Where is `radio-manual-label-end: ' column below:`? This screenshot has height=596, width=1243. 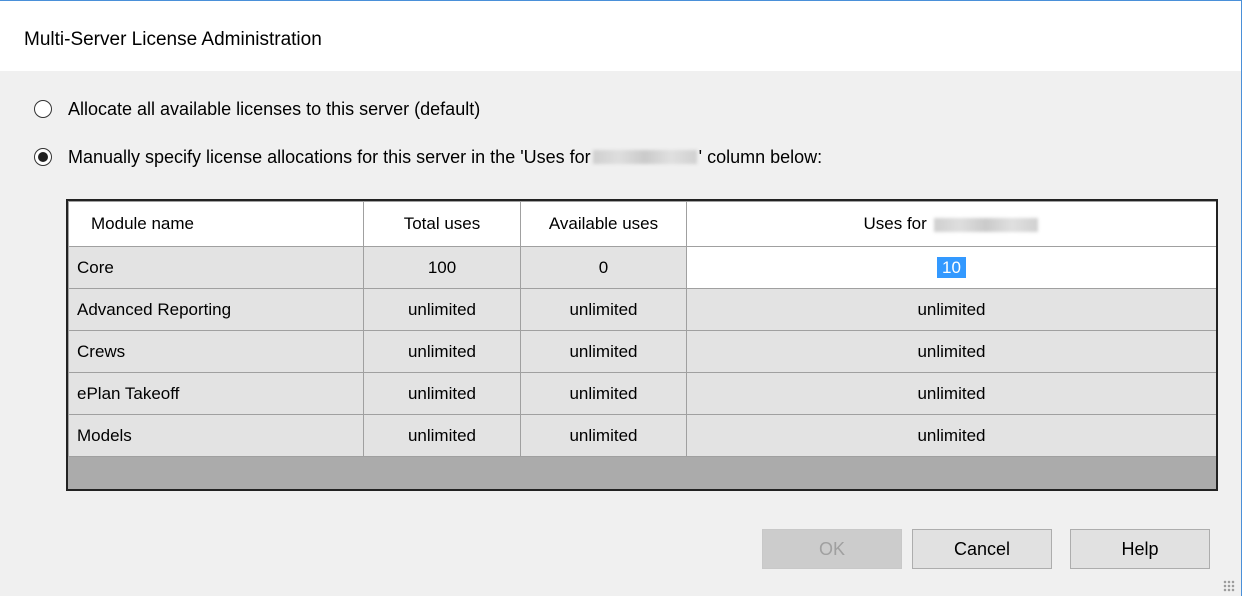 radio-manual-label-end: ' column below: is located at coordinates (760, 156).